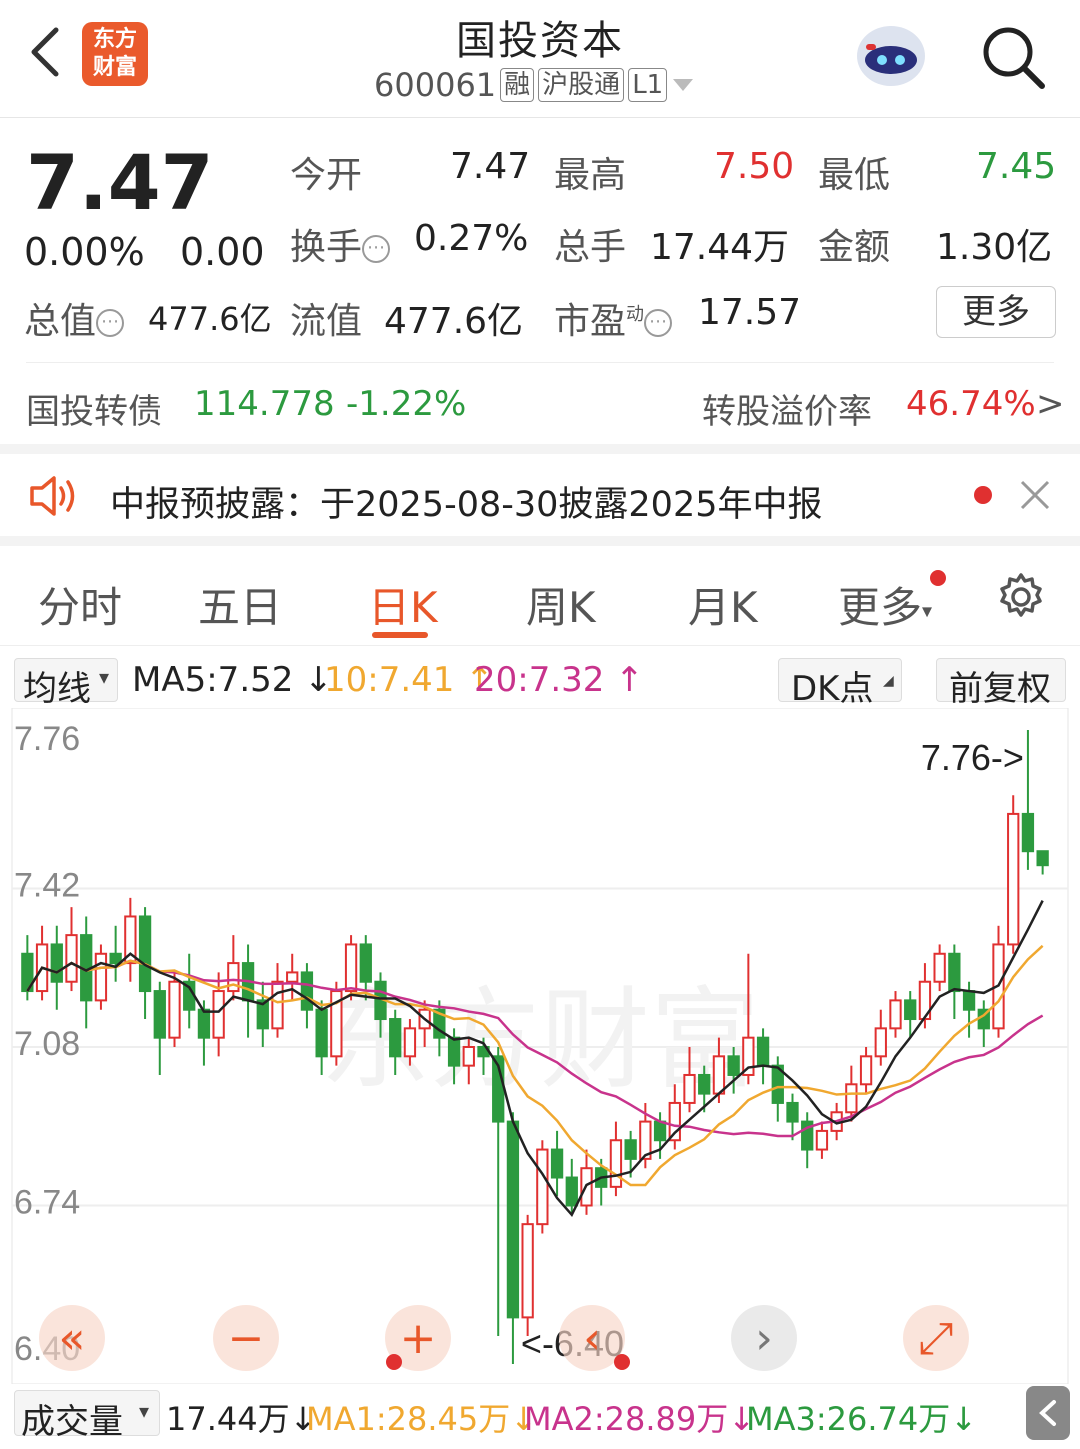 Image resolution: width=1080 pixels, height=1449 pixels. I want to click on tab-daily-k: 日K, so click(403, 604).